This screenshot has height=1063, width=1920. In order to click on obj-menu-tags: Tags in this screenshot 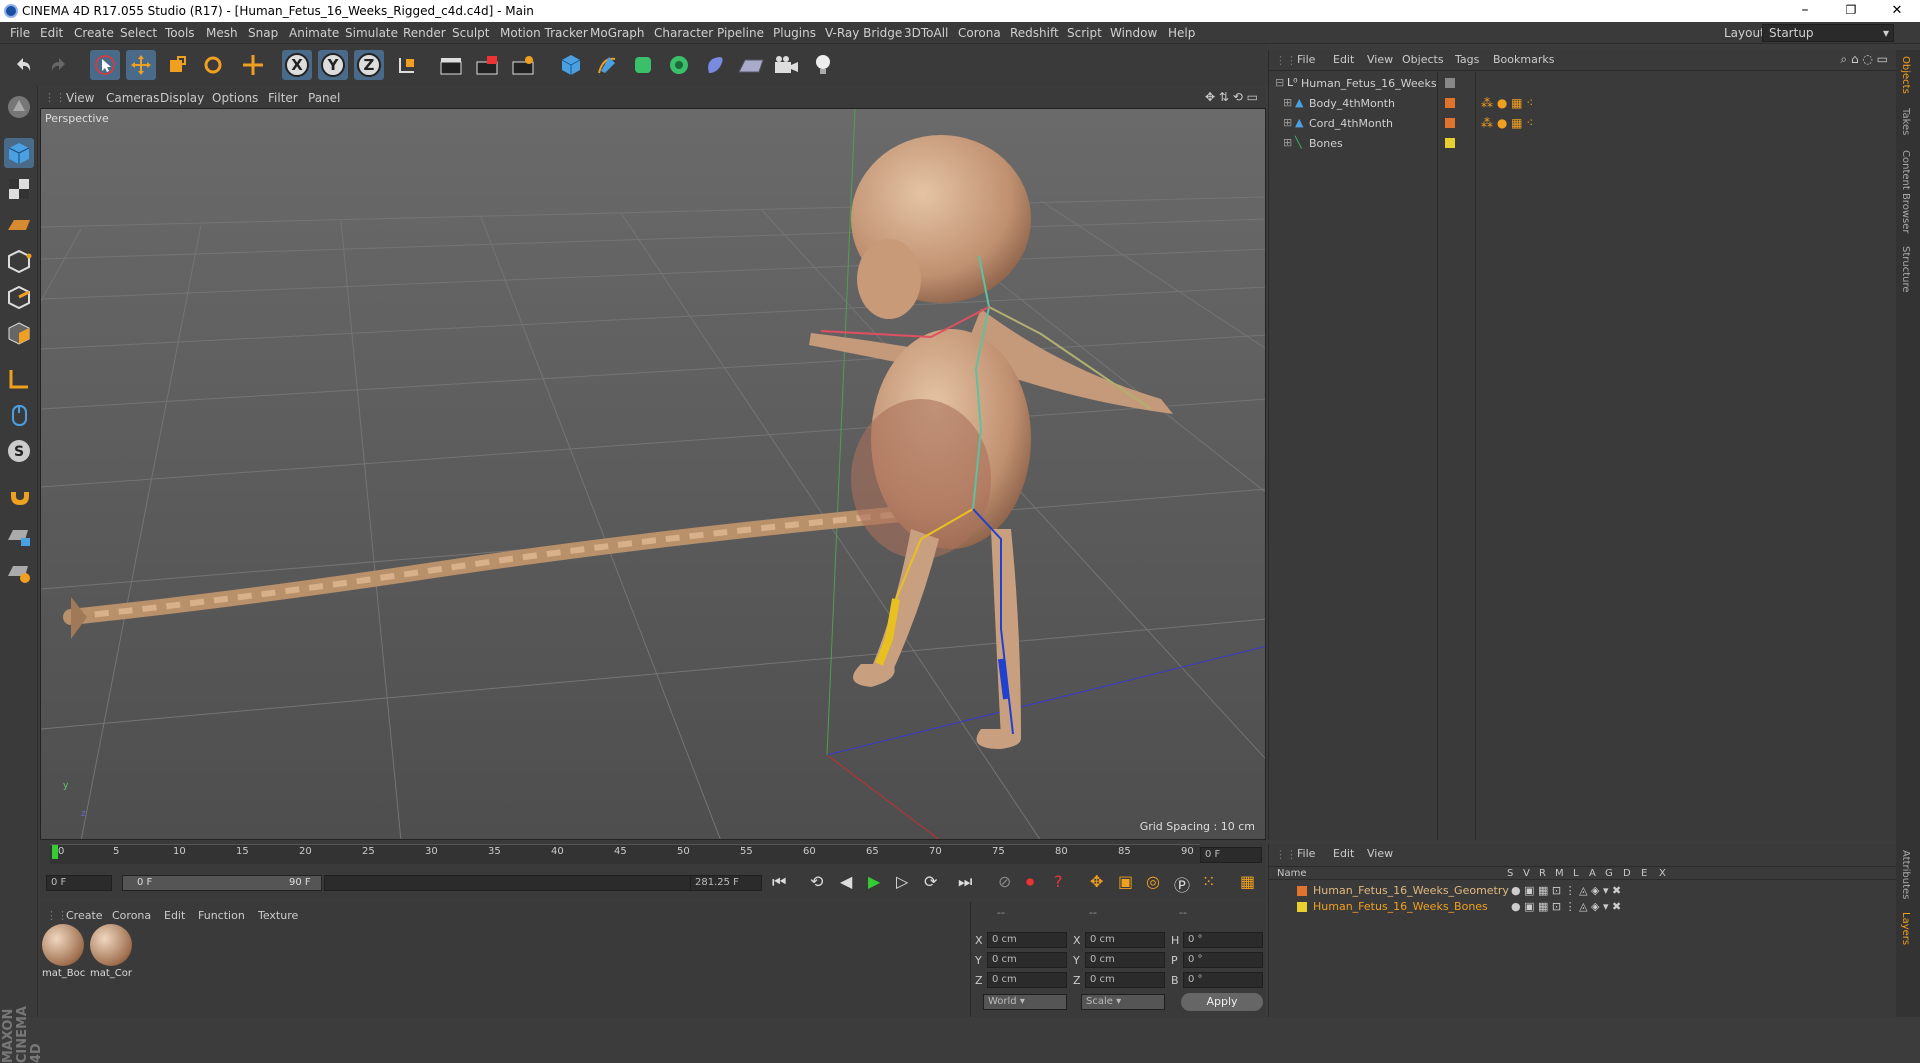, I will do `click(1467, 59)`.